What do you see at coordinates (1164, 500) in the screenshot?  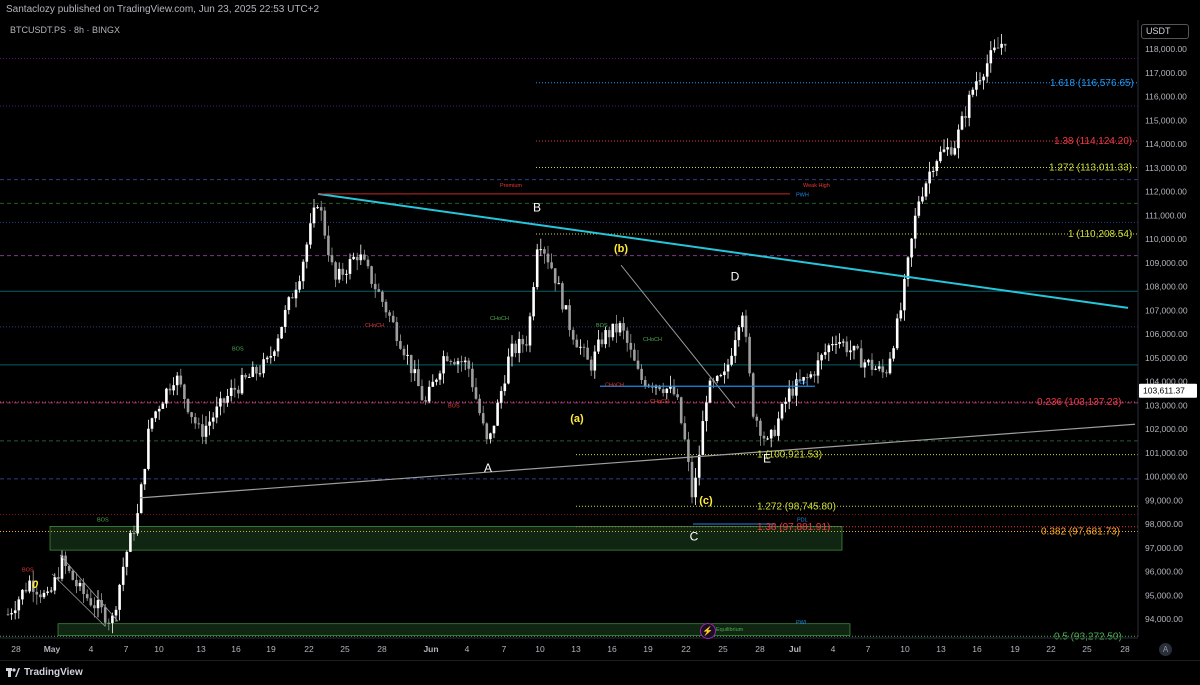 I see `price-tick-label: 99,000.00` at bounding box center [1164, 500].